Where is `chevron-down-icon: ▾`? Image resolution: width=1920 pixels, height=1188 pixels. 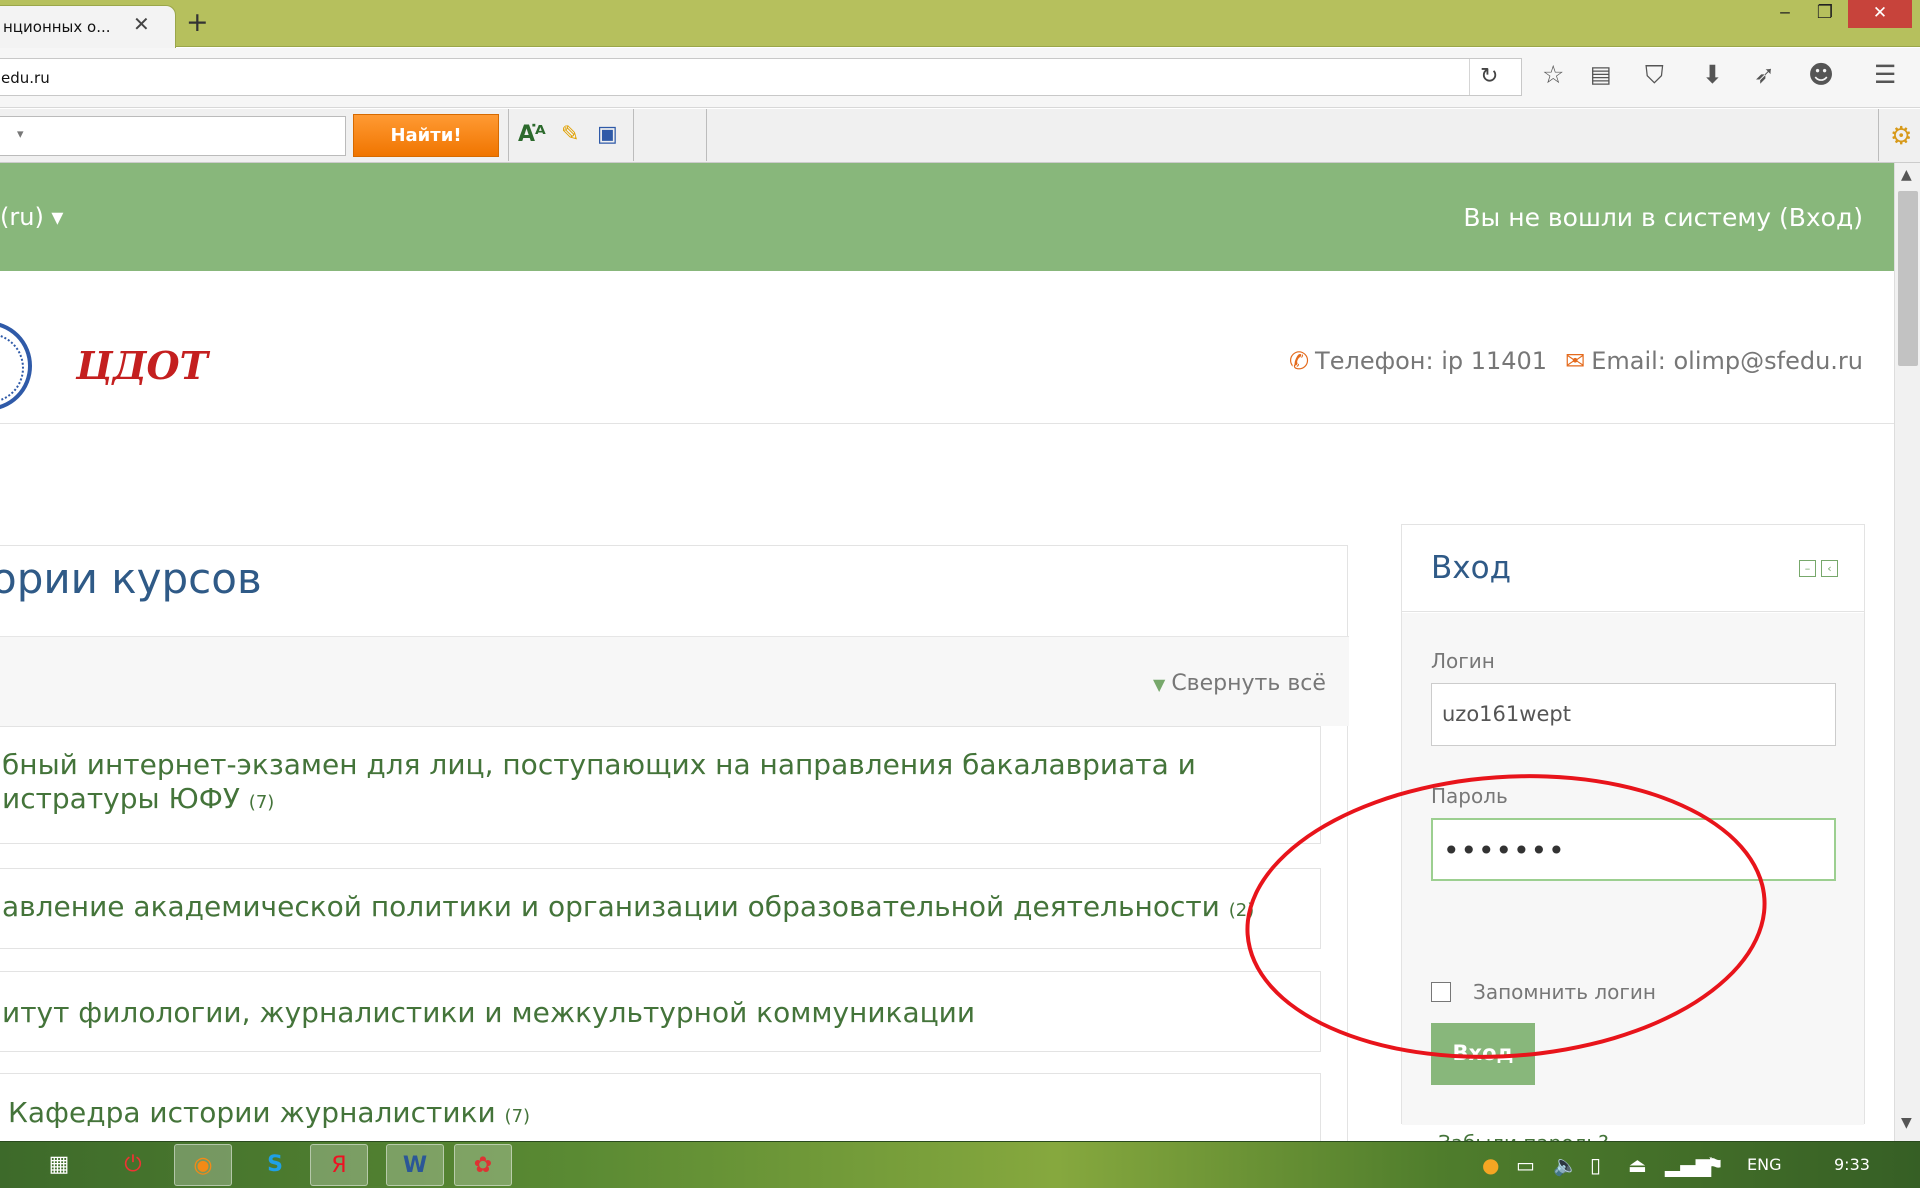 chevron-down-icon: ▾ is located at coordinates (20, 134).